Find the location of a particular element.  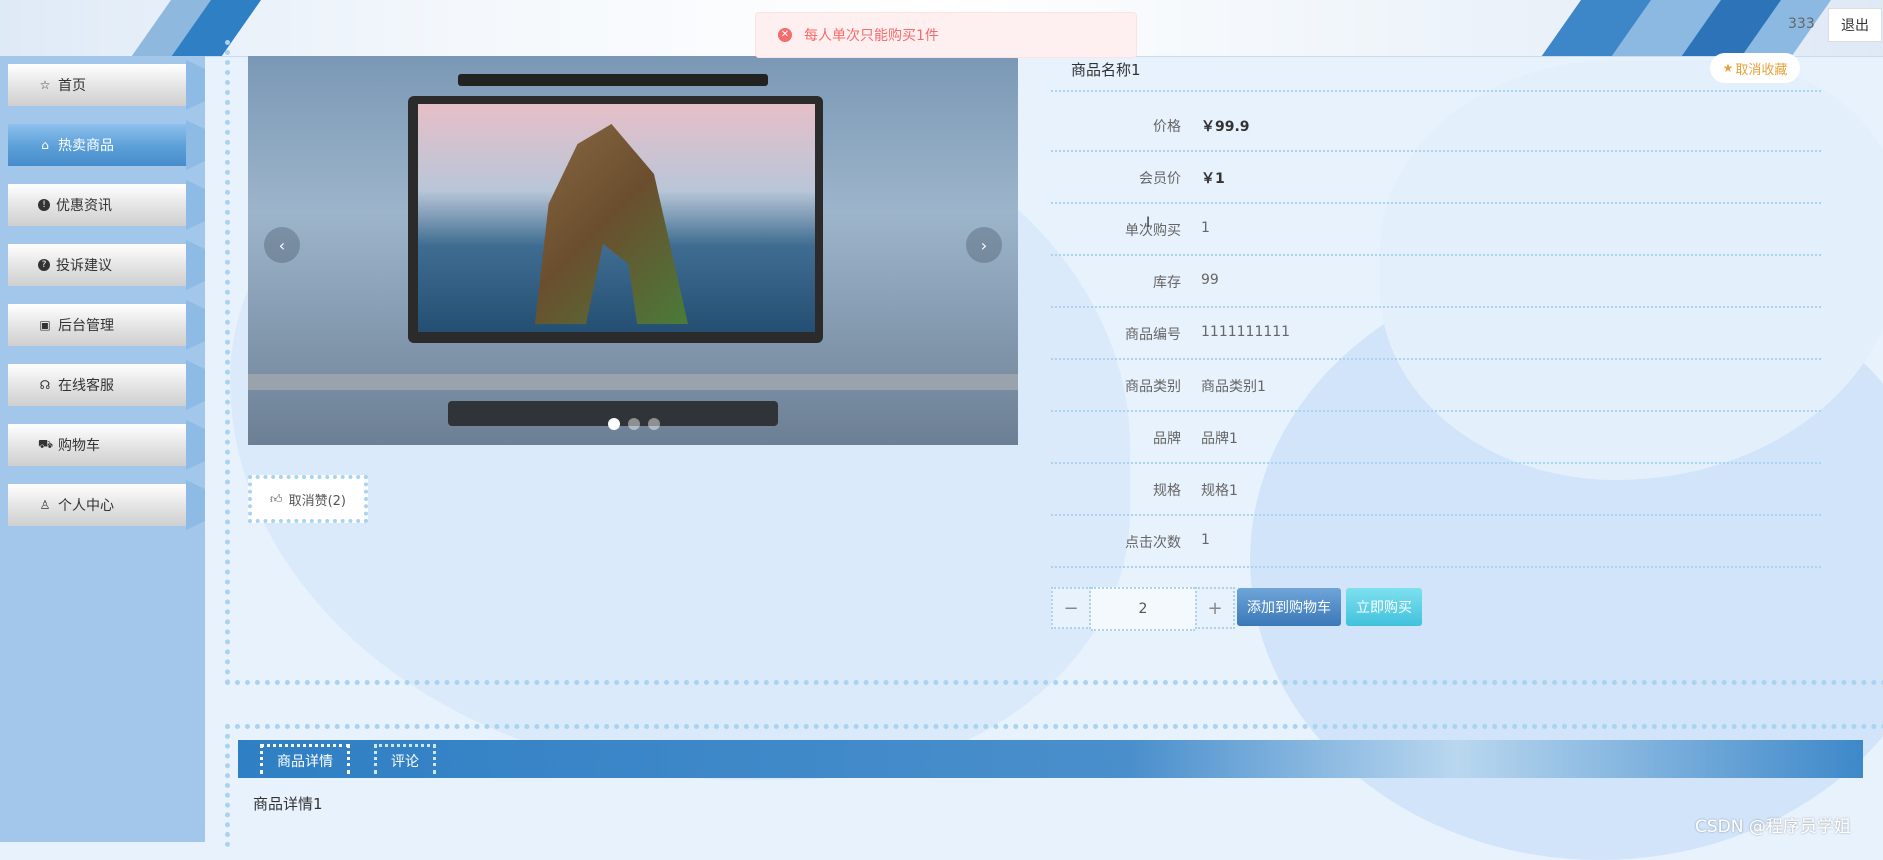

sidebar-item-label: 投诉建议 is located at coordinates (84, 266).